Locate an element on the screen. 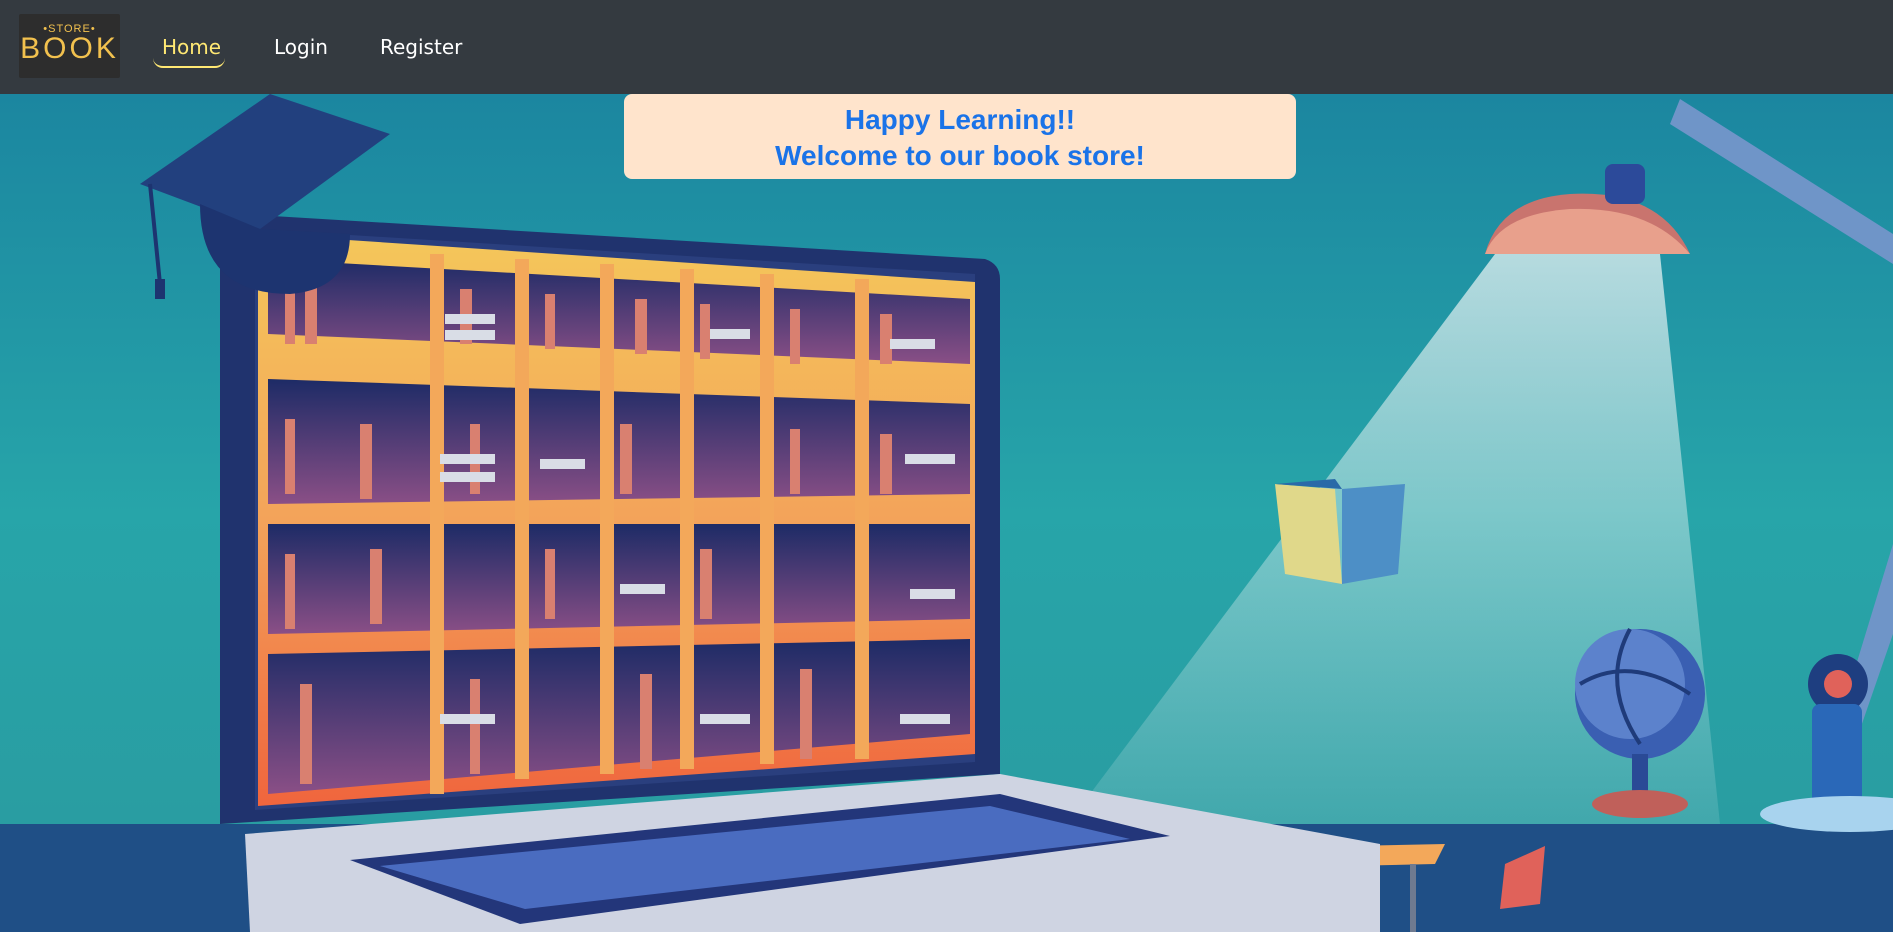  nav-home-link: Home is located at coordinates (191, 47).